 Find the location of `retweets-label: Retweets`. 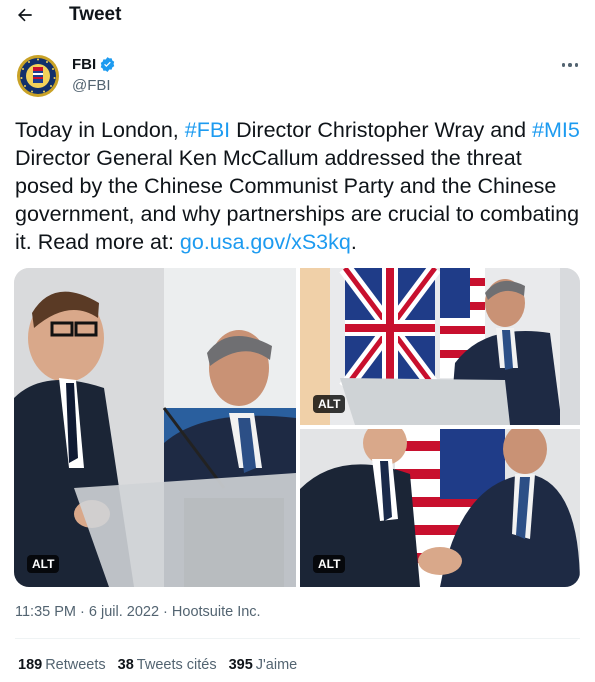

retweets-label: Retweets is located at coordinates (75, 665).